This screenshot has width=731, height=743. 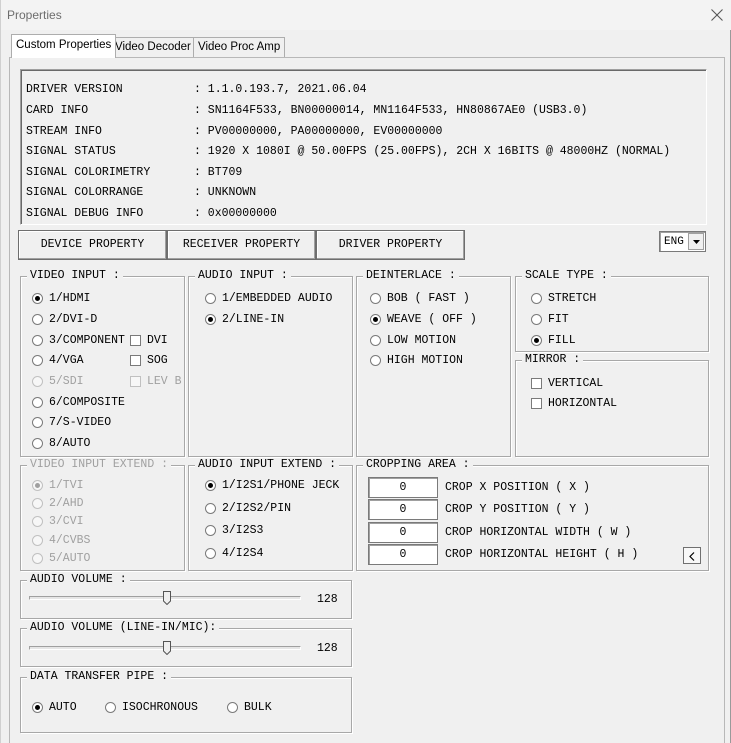 I want to click on radio-i2s1, so click(x=210, y=485).